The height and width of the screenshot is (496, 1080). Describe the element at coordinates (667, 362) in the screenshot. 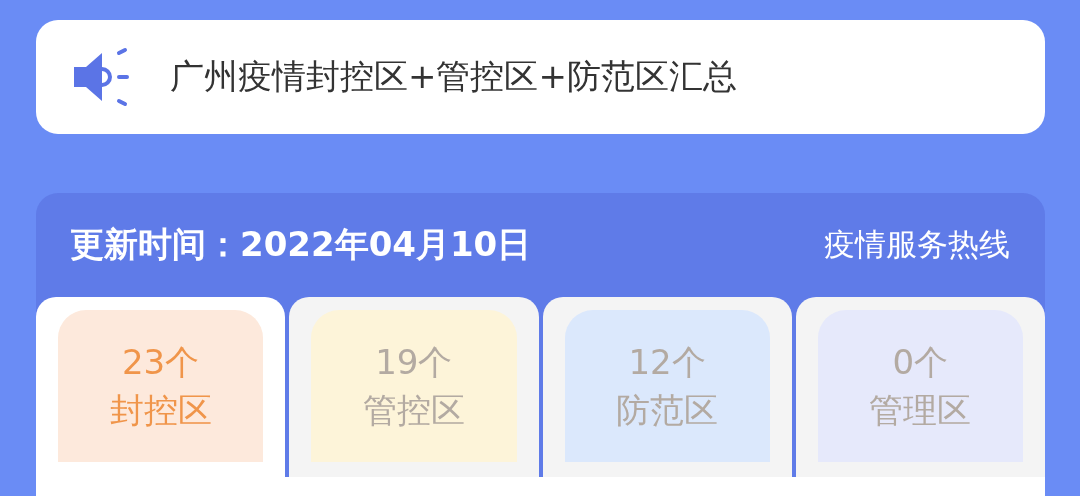

I see `zone-count: 12个` at that location.